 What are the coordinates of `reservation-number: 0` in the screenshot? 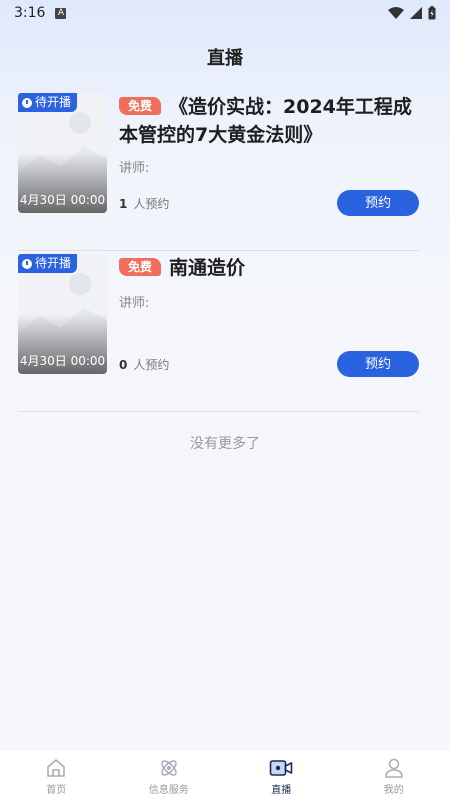 It's located at (123, 364).